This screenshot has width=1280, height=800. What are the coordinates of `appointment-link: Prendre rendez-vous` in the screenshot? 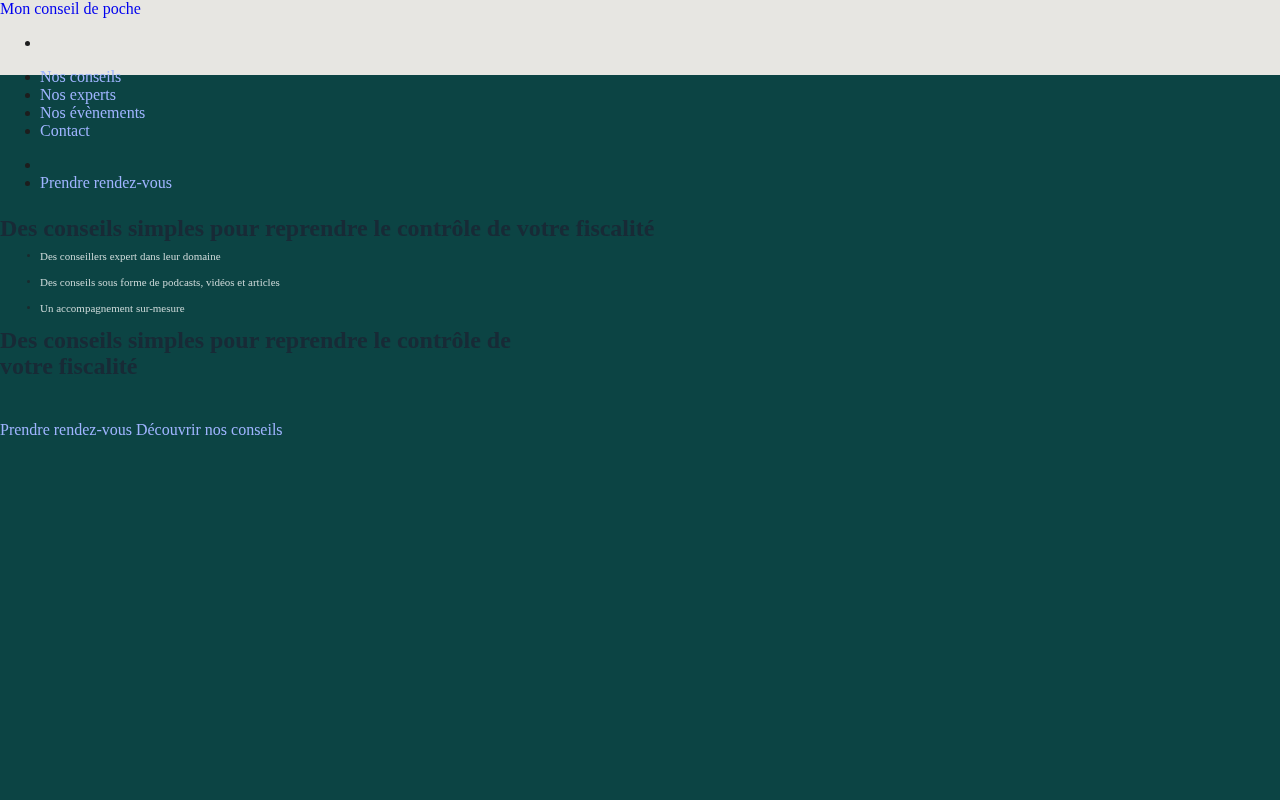 It's located at (106, 182).